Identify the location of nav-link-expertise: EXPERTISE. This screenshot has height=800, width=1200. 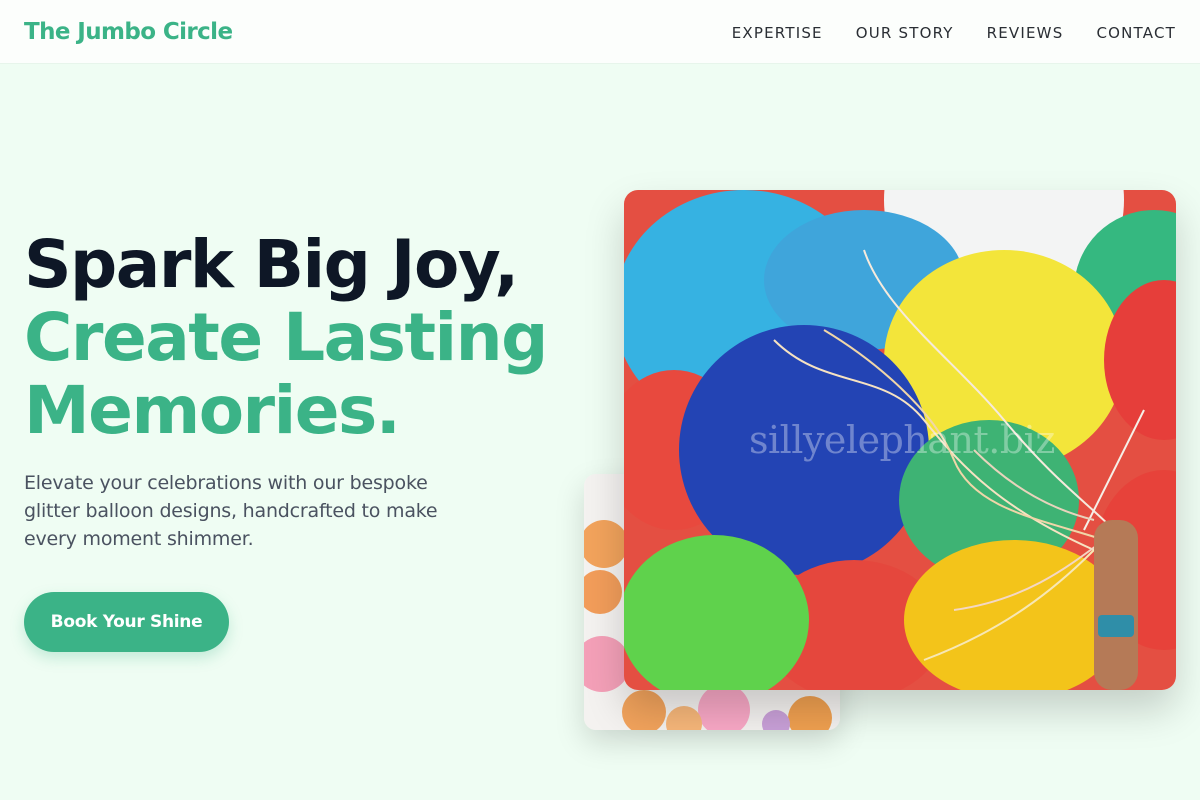
(777, 33).